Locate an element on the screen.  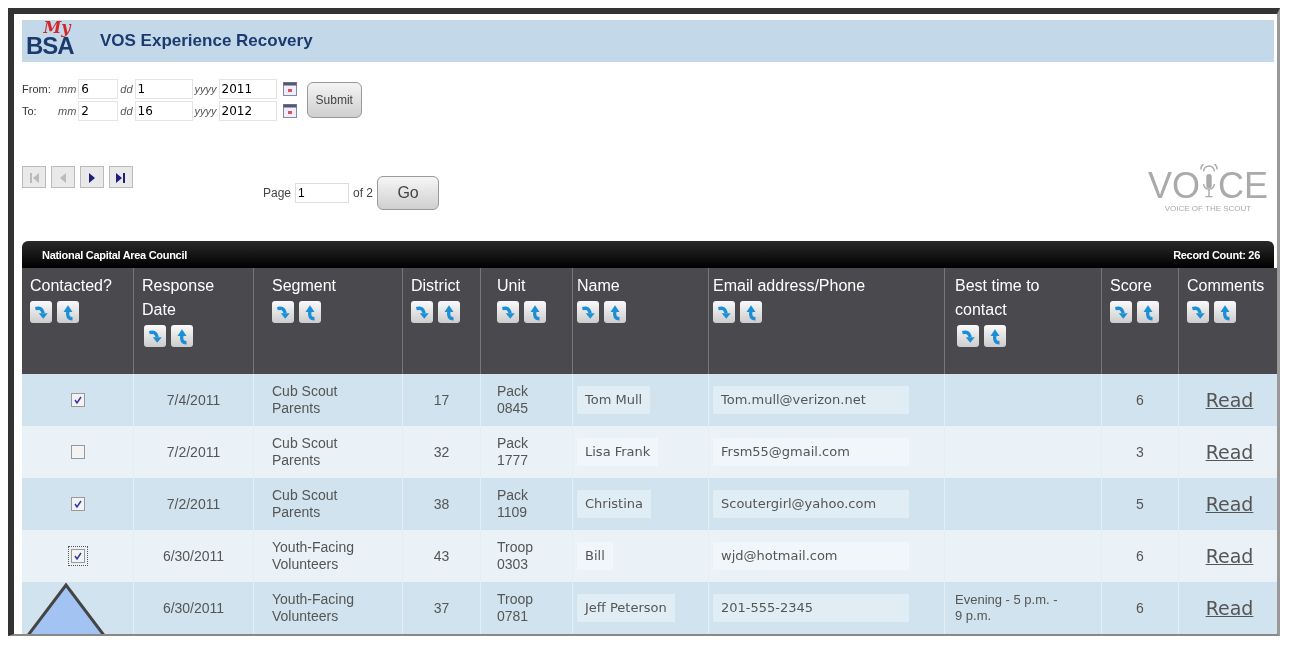
council-name: National Capital Area Council is located at coordinates (114, 254).